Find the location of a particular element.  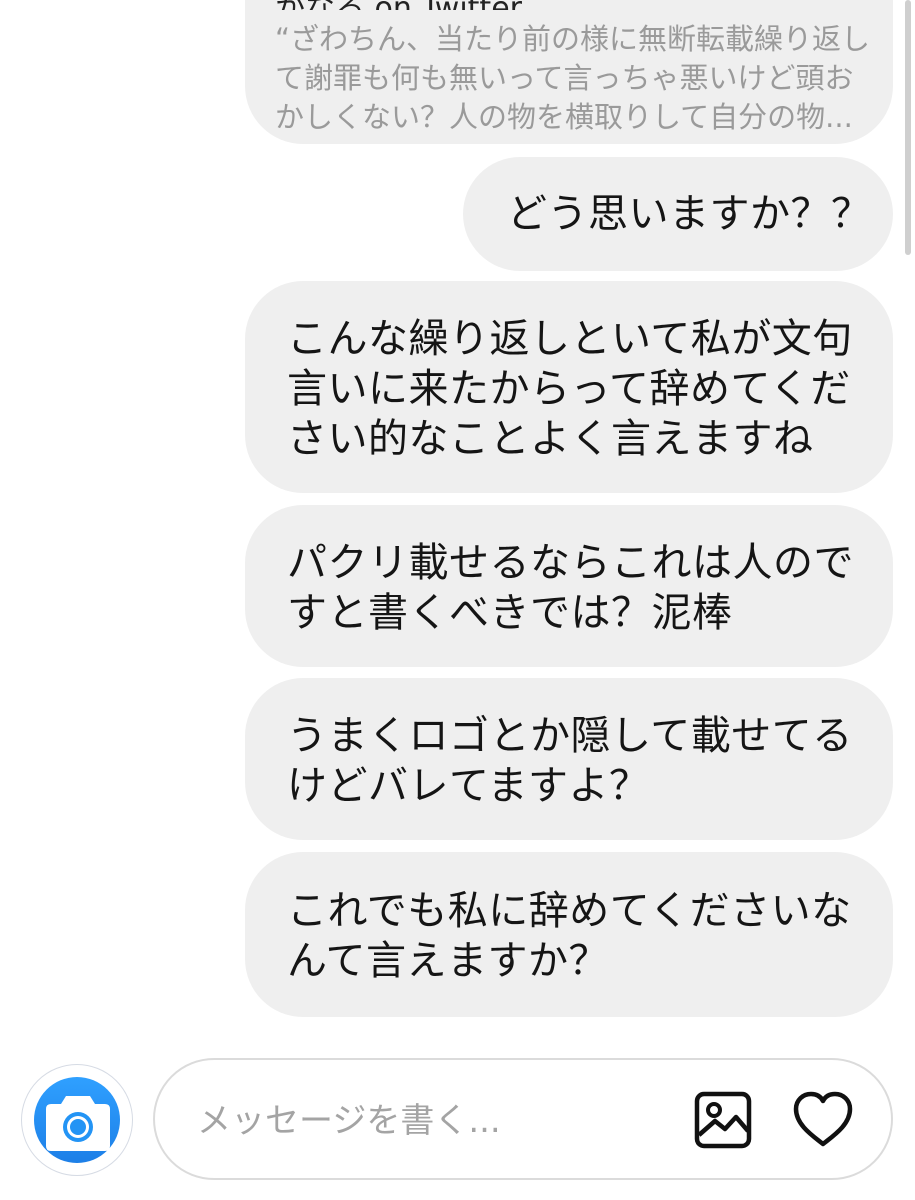

message-text: パクリ載せるならこれは人ので すと書くべきでは？泥棒 is located at coordinates (570, 588).